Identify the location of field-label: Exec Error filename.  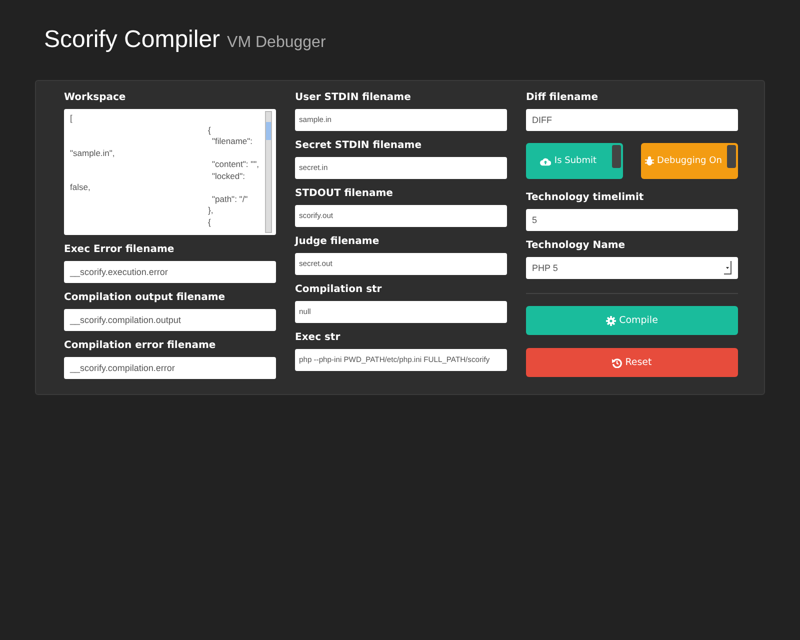
(119, 250).